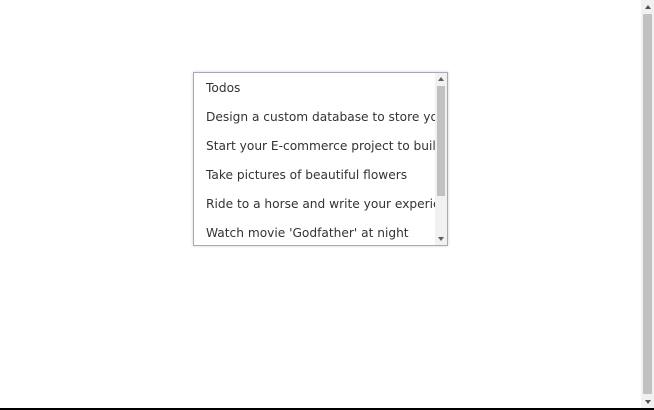 Image resolution: width=654 pixels, height=410 pixels. I want to click on page-scroll-up-button, so click(647, 6).